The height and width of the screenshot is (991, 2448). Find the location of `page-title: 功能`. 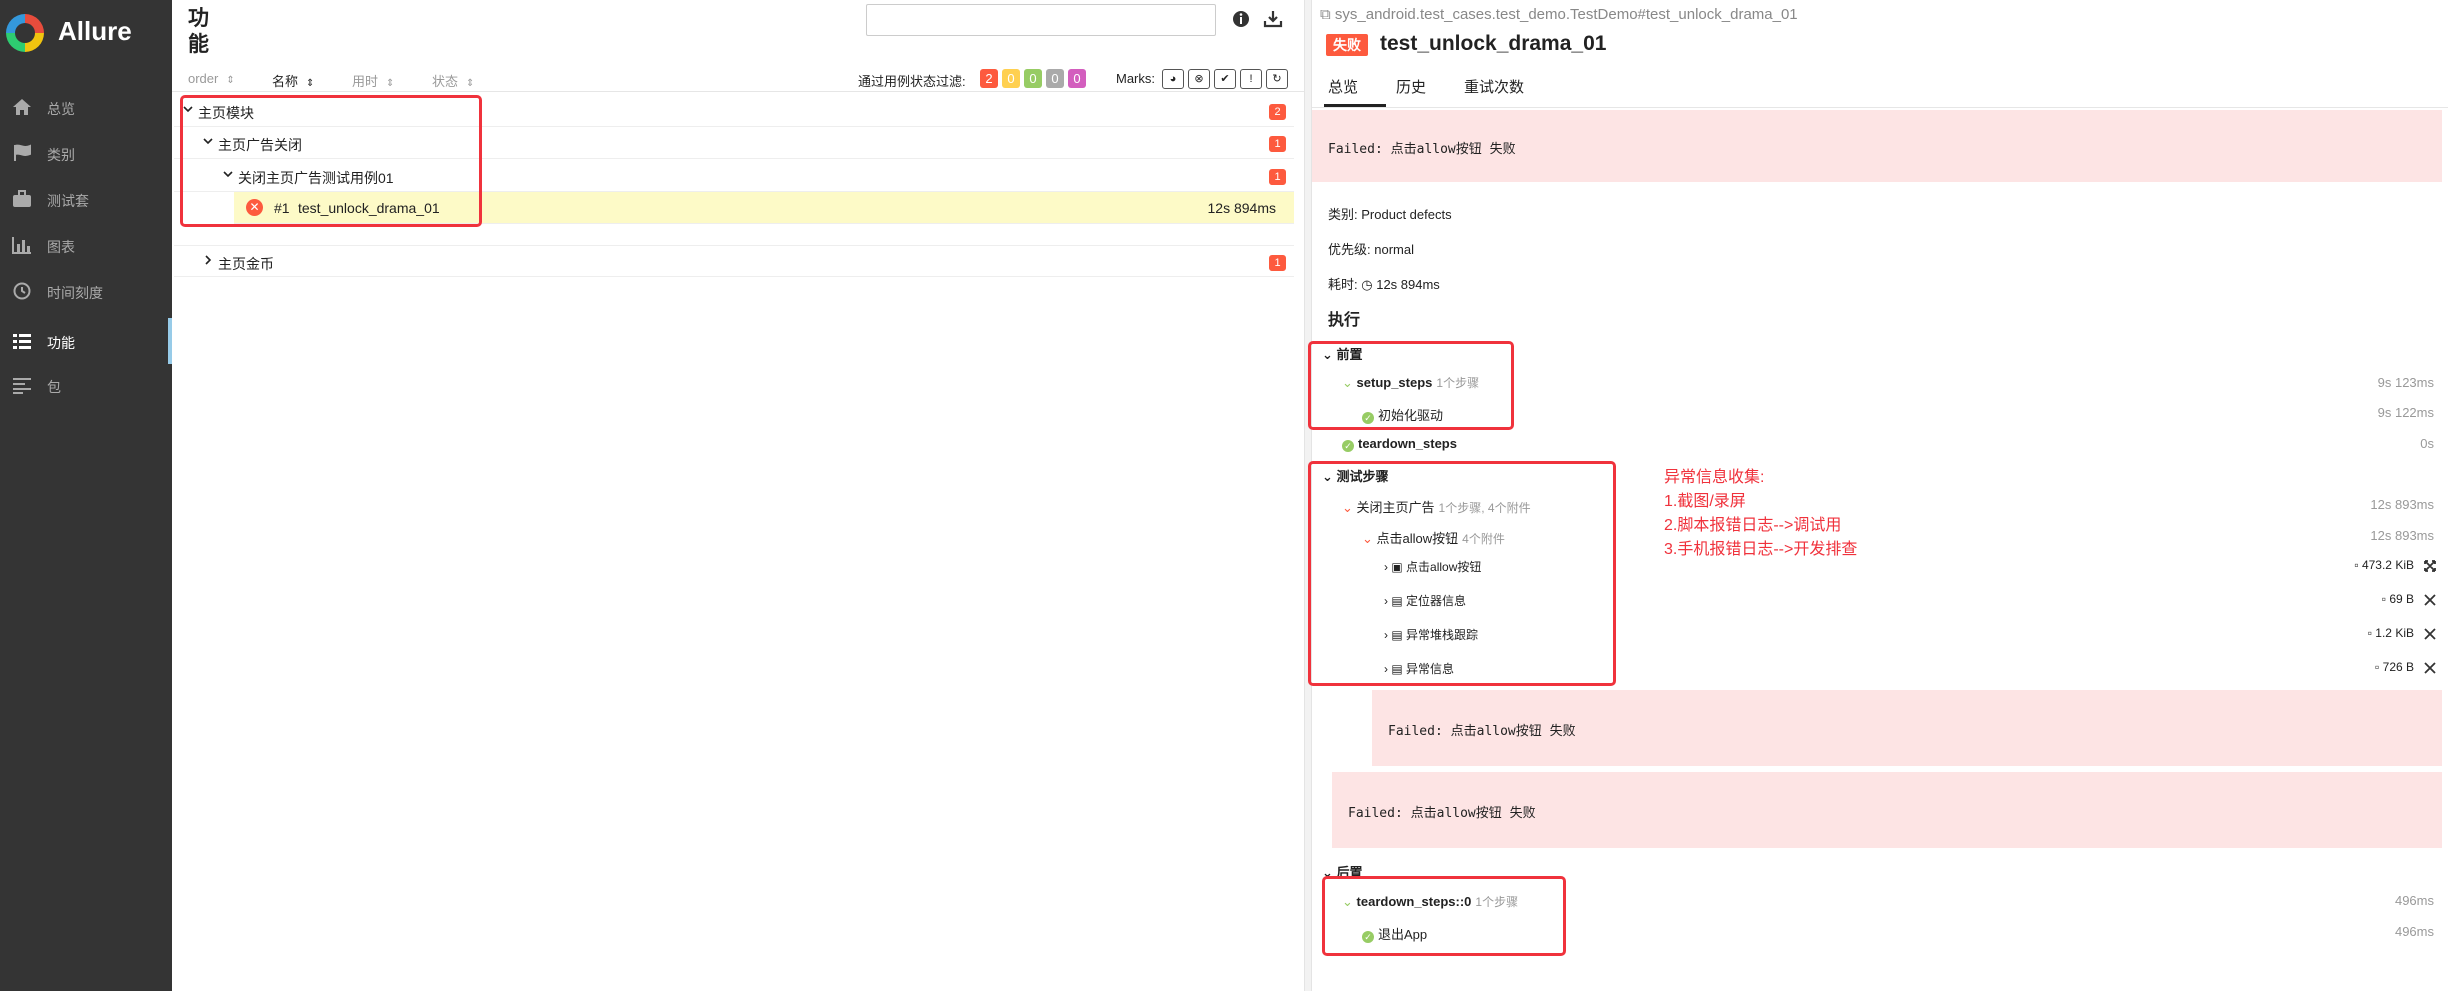

page-title: 功能 is located at coordinates (198, 31).